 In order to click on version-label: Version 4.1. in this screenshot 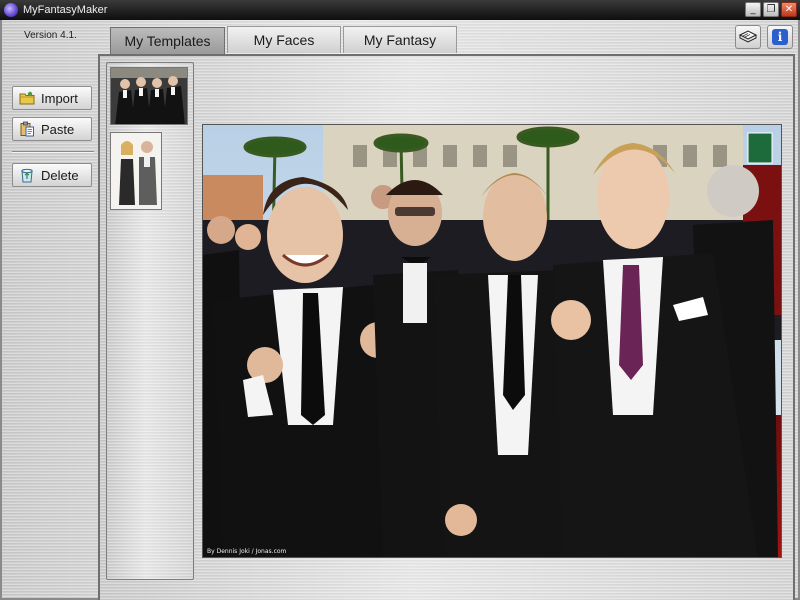, I will do `click(50, 35)`.